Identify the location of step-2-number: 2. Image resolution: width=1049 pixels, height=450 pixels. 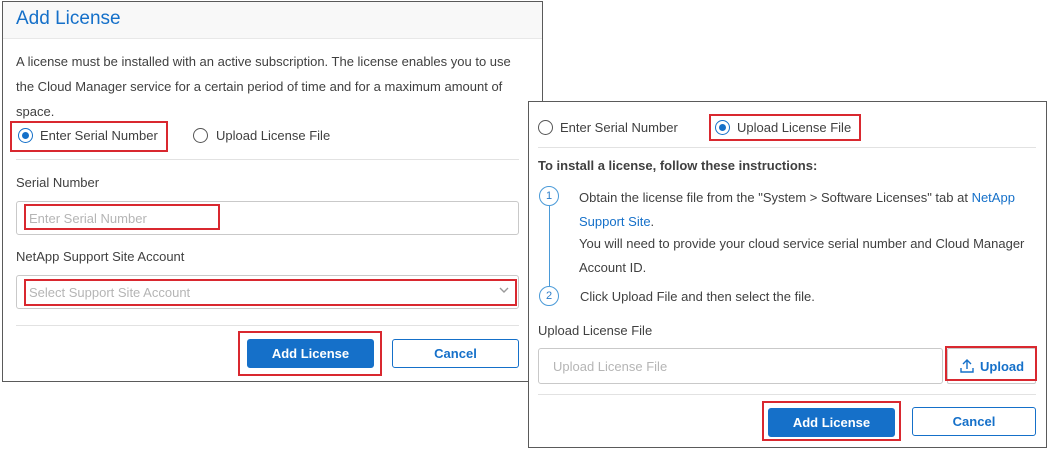
(549, 296).